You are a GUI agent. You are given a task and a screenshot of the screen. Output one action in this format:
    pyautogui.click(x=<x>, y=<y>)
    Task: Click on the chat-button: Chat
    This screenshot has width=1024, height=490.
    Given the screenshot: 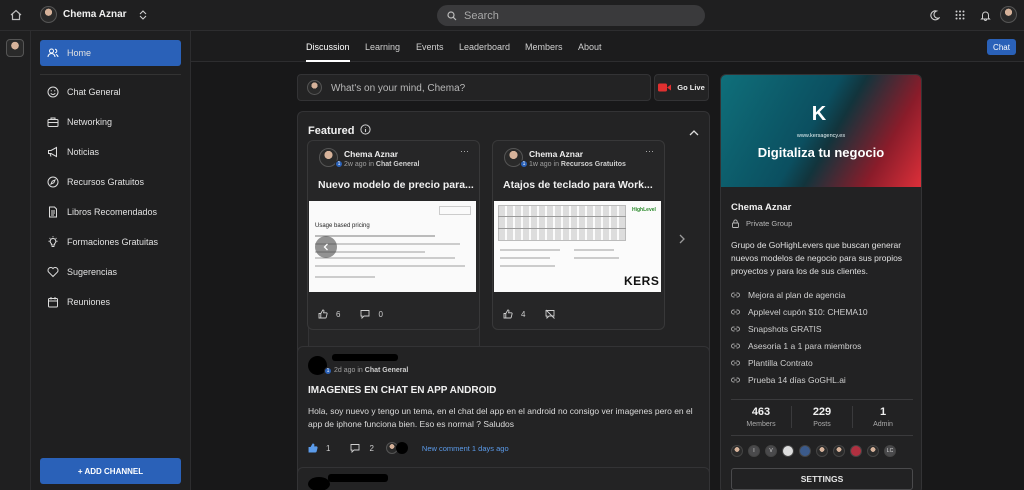 What is the action you would take?
    pyautogui.click(x=1001, y=47)
    